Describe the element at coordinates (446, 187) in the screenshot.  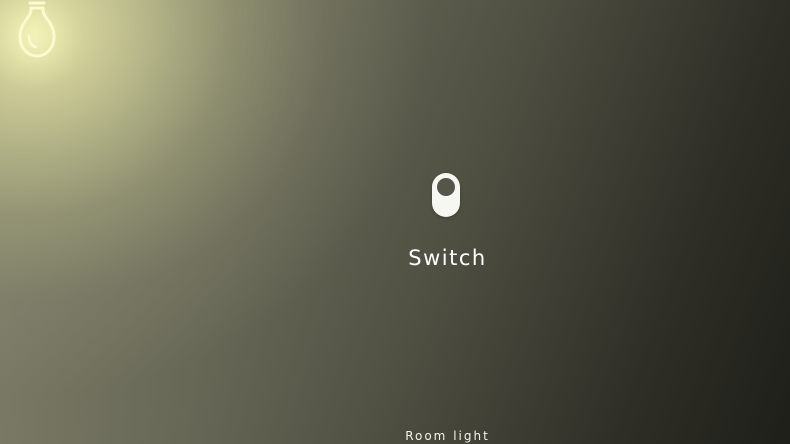
I see `switch-knob` at that location.